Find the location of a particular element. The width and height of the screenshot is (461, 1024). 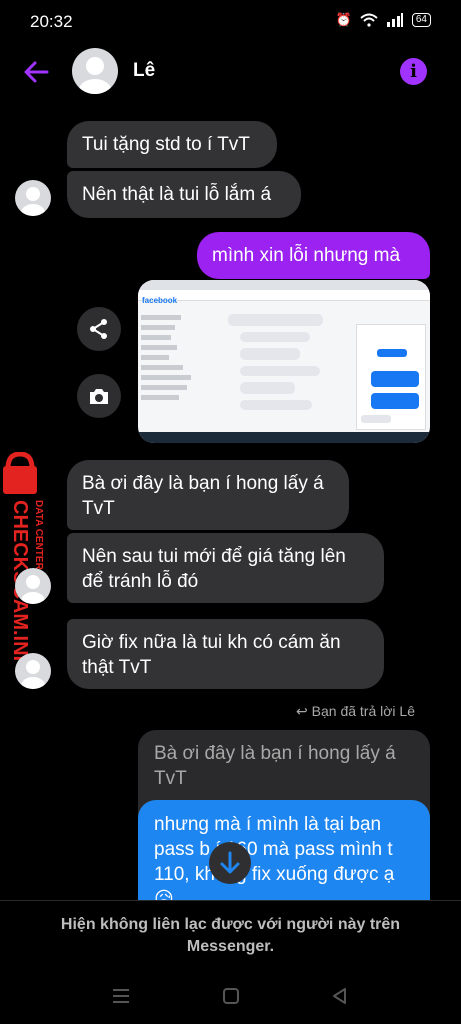

wifi-icon is located at coordinates (369, 20).